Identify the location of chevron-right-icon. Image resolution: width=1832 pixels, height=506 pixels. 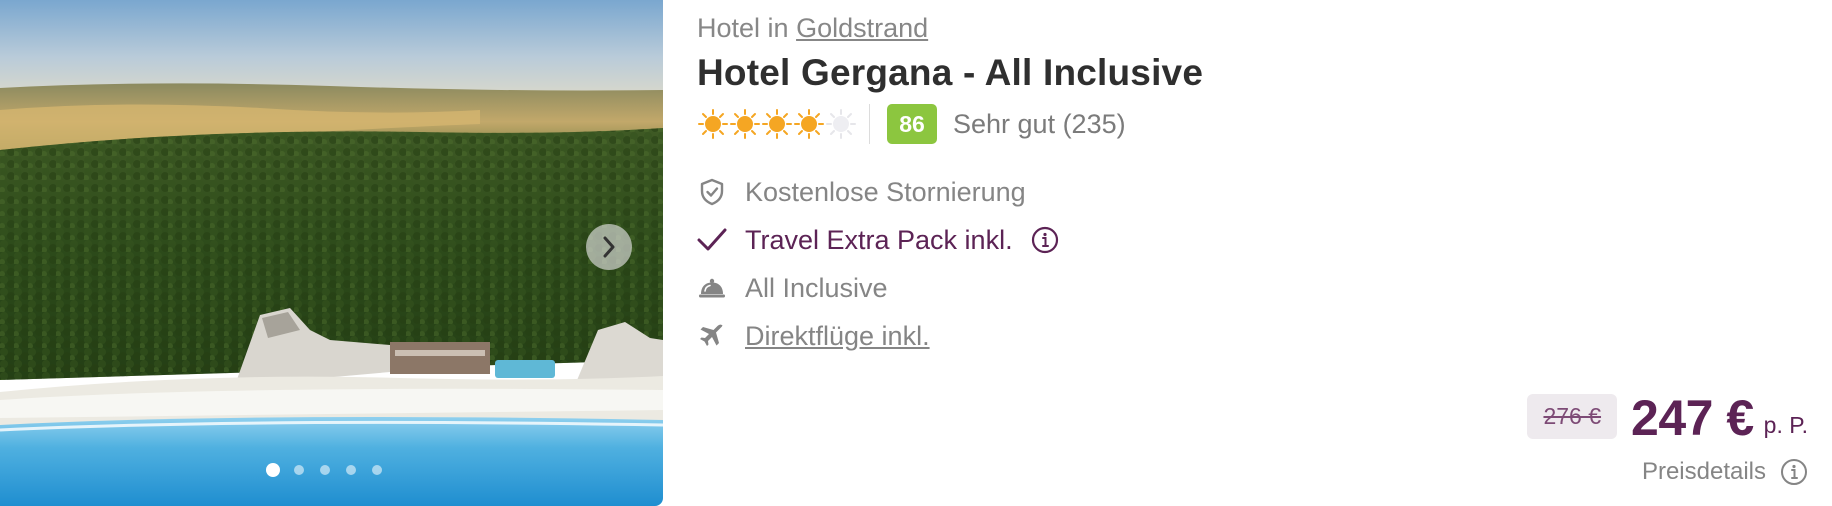
(609, 247).